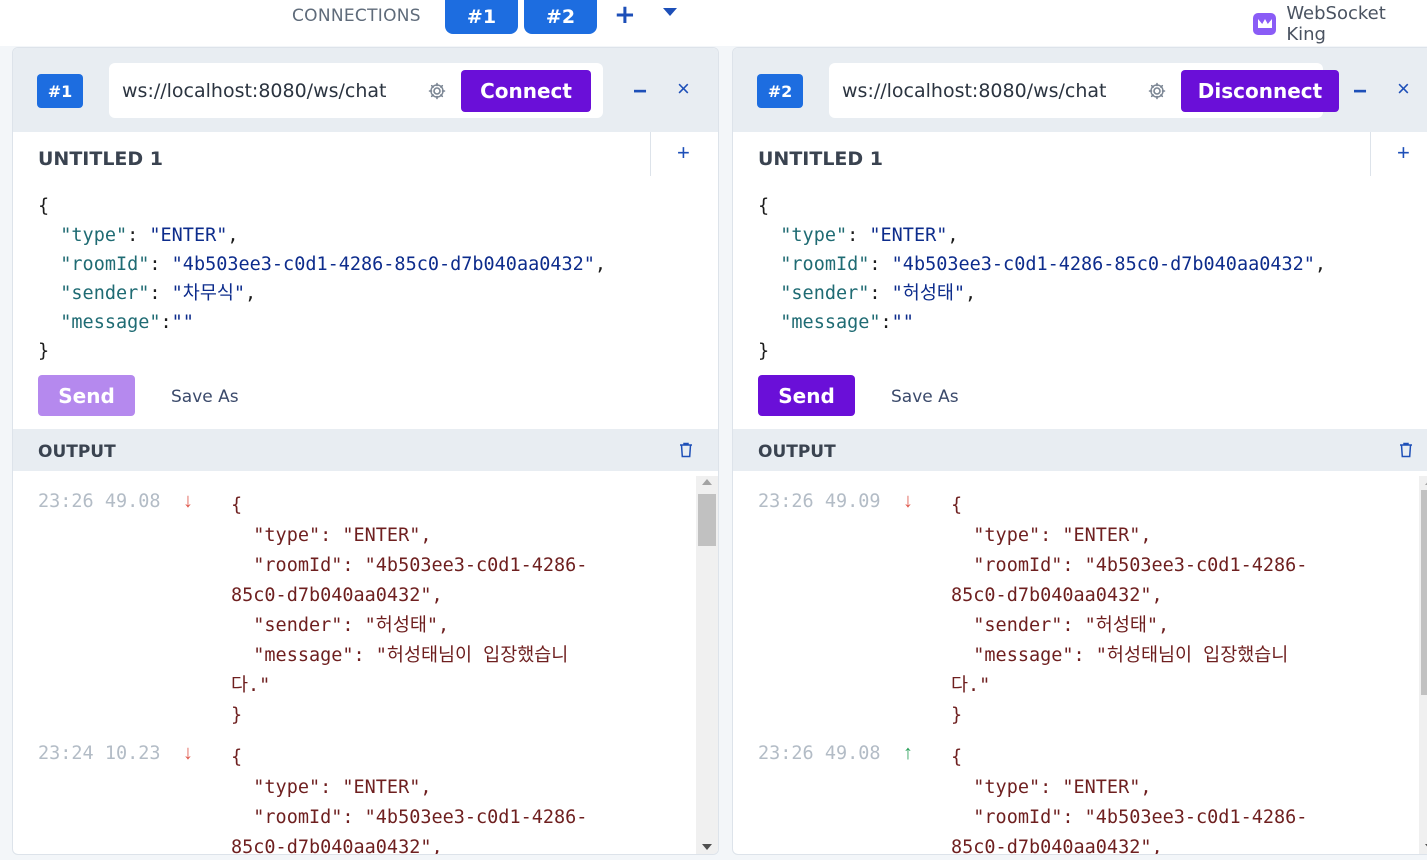 The height and width of the screenshot is (860, 1427). I want to click on connections-label: CONNECTIONS, so click(356, 16).